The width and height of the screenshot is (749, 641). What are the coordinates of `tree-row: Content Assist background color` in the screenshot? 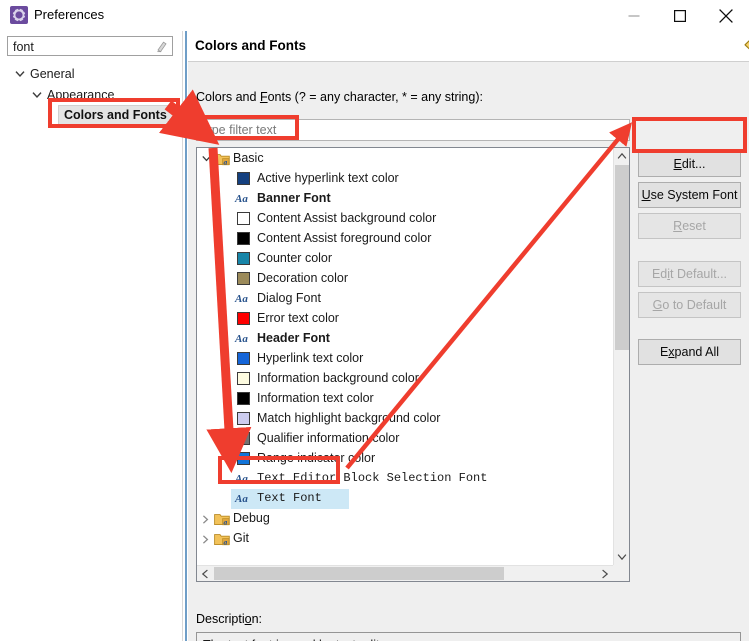 It's located at (405, 219).